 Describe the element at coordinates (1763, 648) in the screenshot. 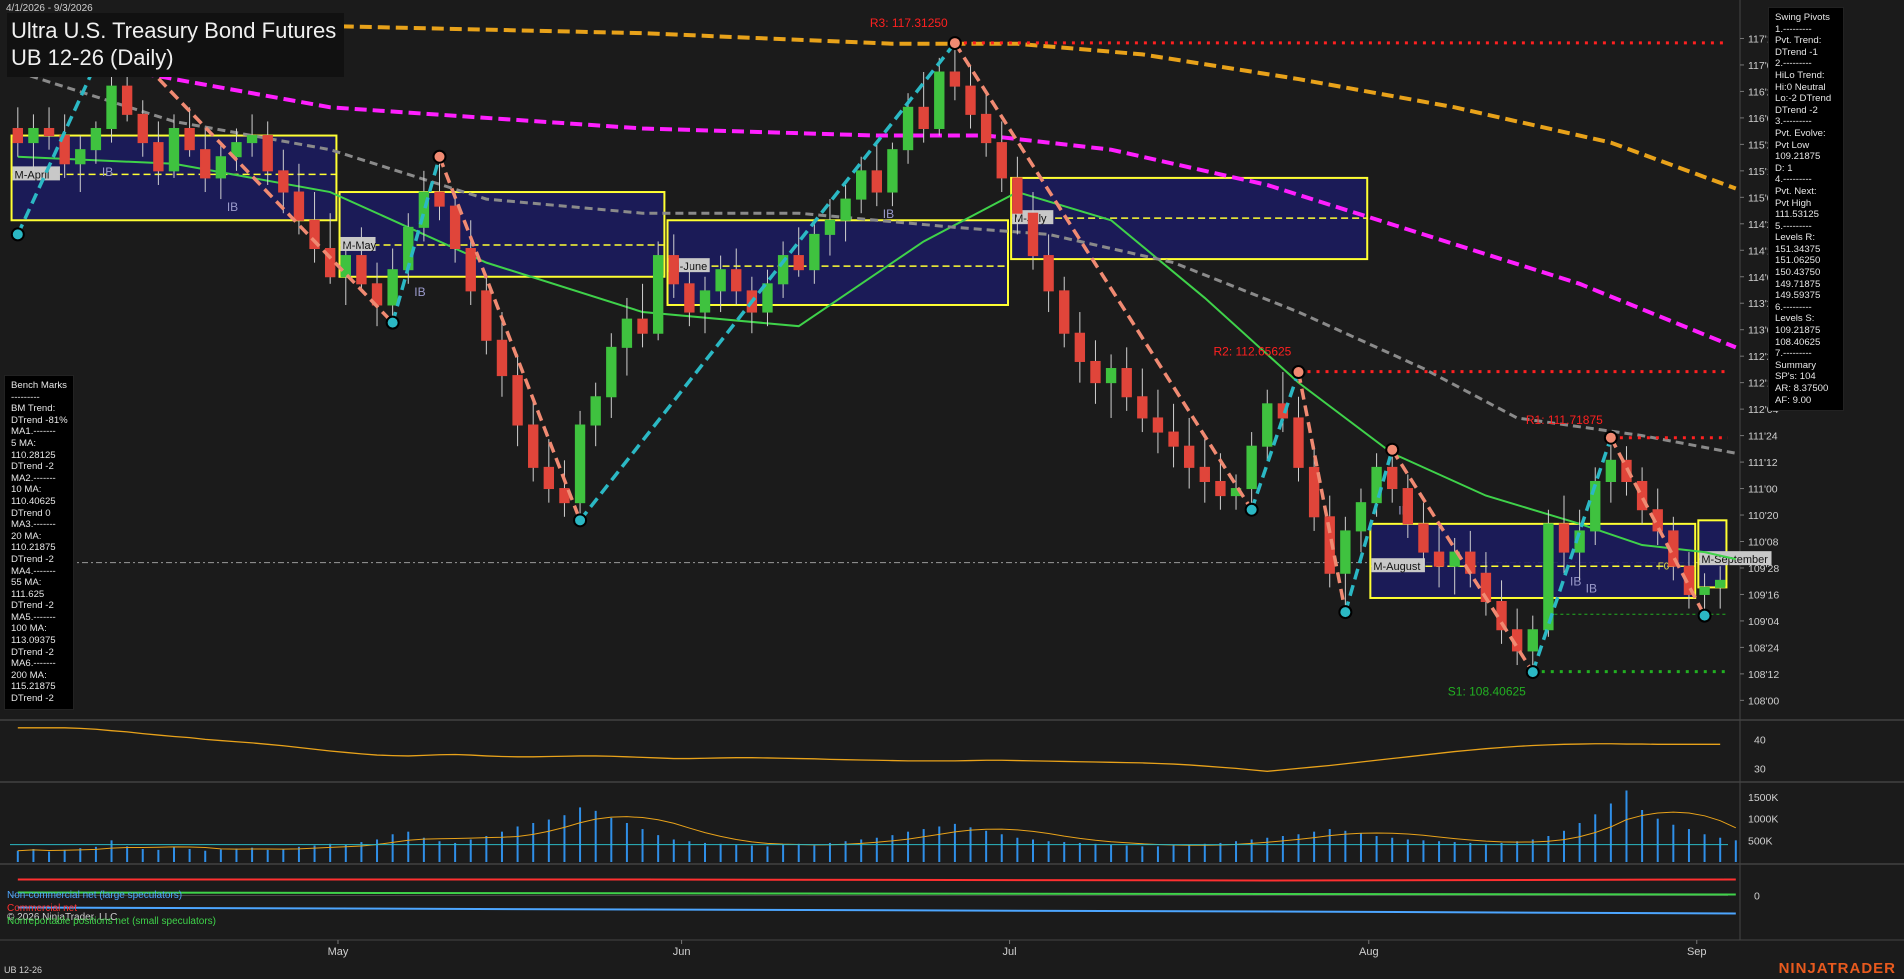

I see `price-tick-label: 108'24` at that location.